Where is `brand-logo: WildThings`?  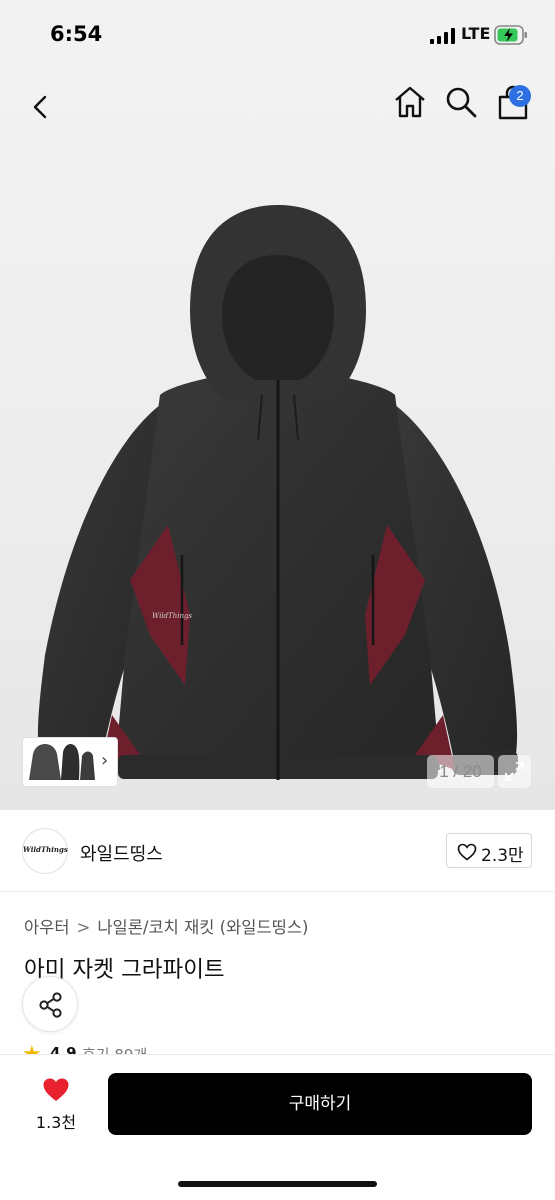
brand-logo: WildThings is located at coordinates (45, 851).